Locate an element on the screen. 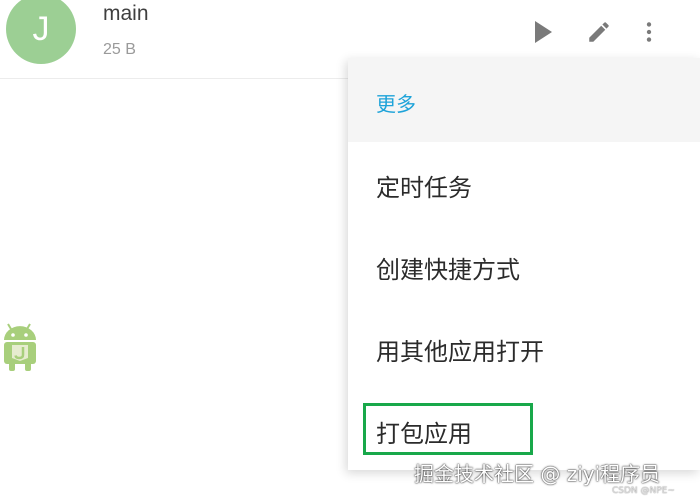 The height and width of the screenshot is (502, 700). menu-item-label: 定时任务 is located at coordinates (424, 188).